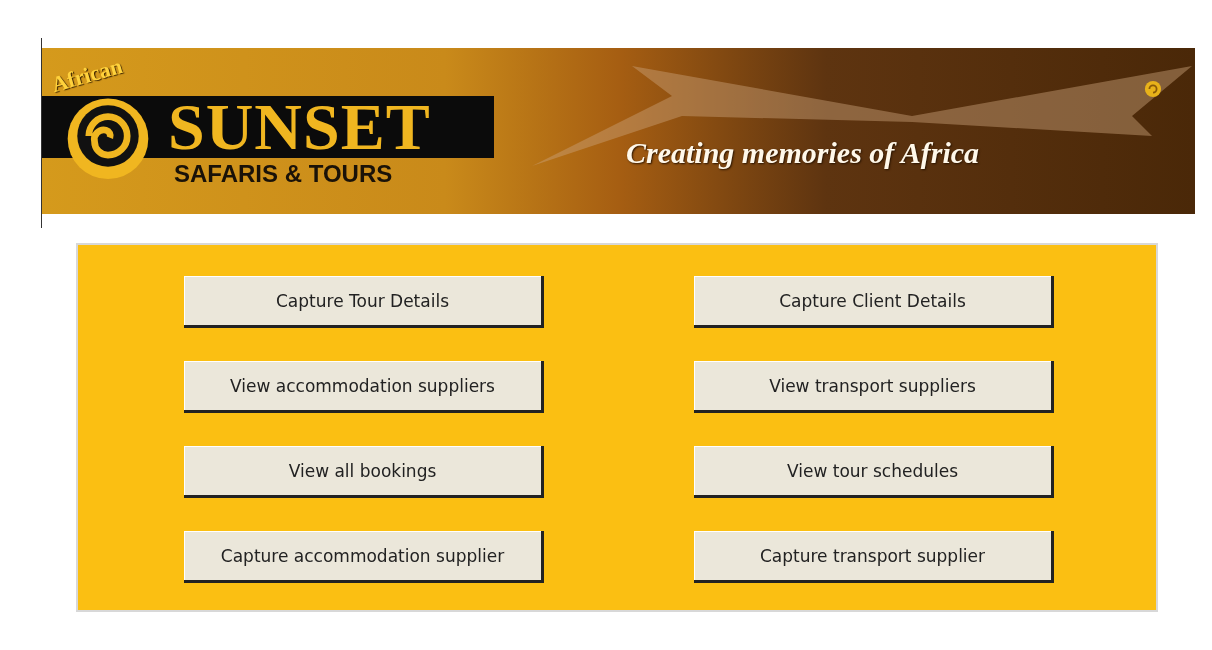 This screenshot has height=650, width=1212. What do you see at coordinates (364, 302) in the screenshot?
I see `menu-button: Capture Tour Details` at bounding box center [364, 302].